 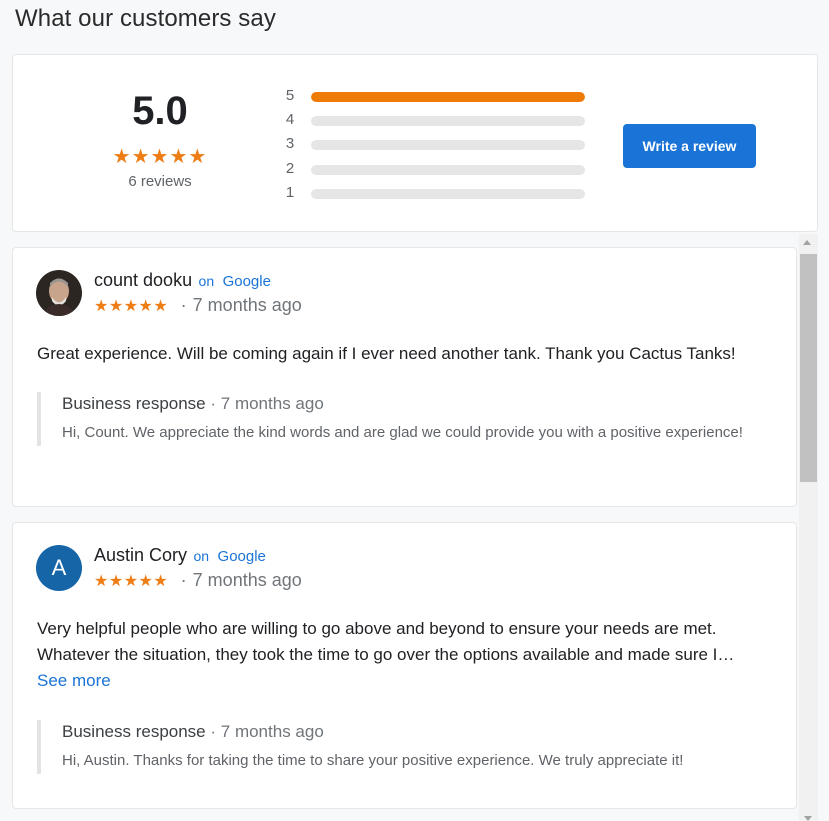 I want to click on author-line: count dooku on Google, so click(x=182, y=280).